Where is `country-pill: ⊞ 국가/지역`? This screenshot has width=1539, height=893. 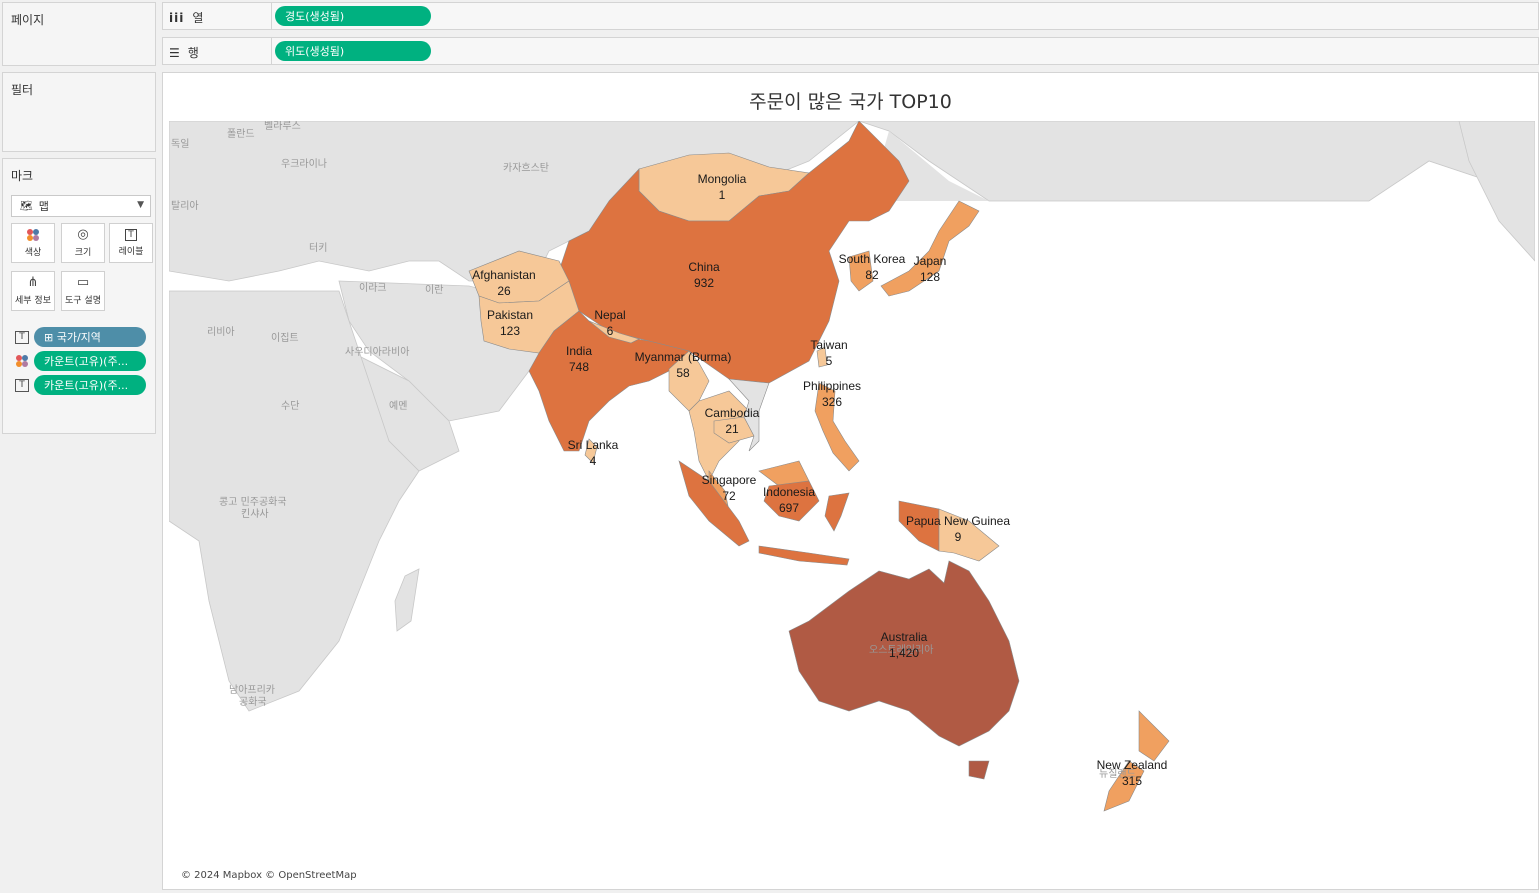
country-pill: ⊞ 국가/지역 is located at coordinates (90, 337).